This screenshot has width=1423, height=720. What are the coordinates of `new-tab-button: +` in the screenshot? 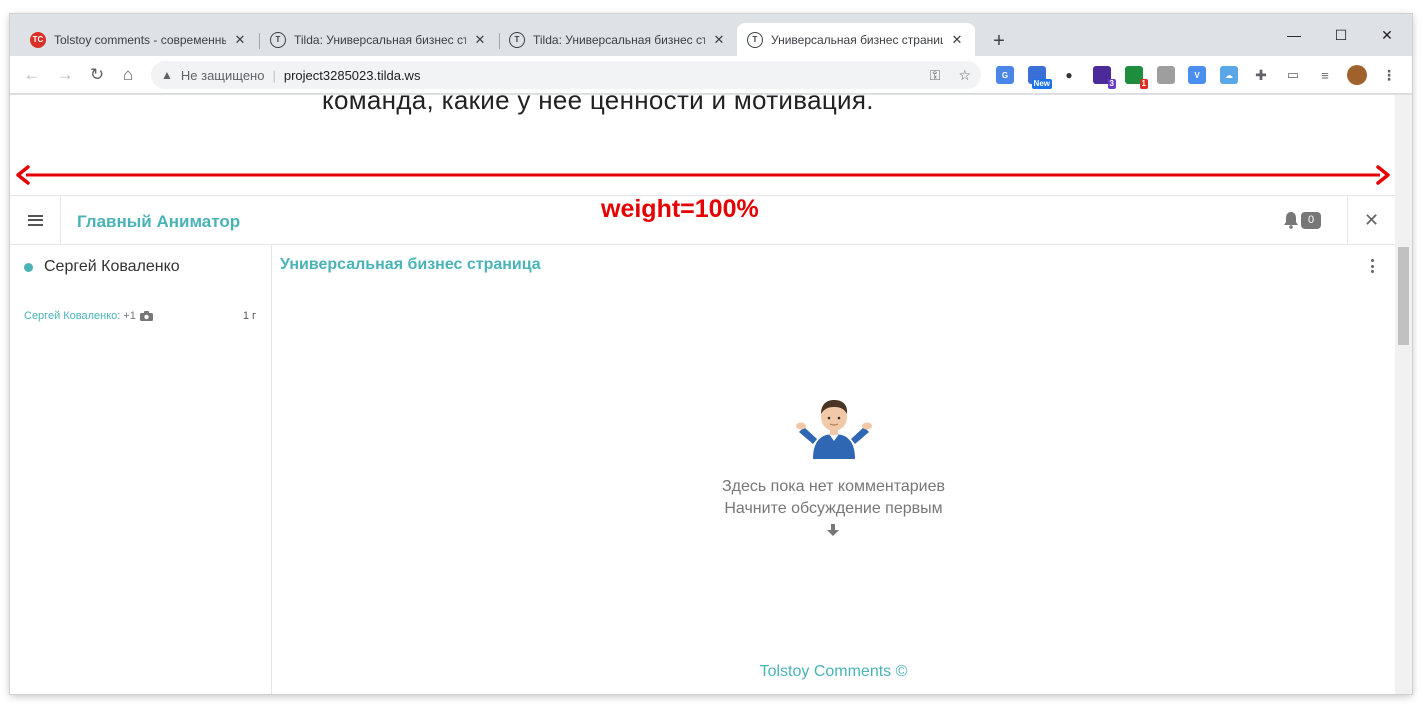 It's located at (999, 42).